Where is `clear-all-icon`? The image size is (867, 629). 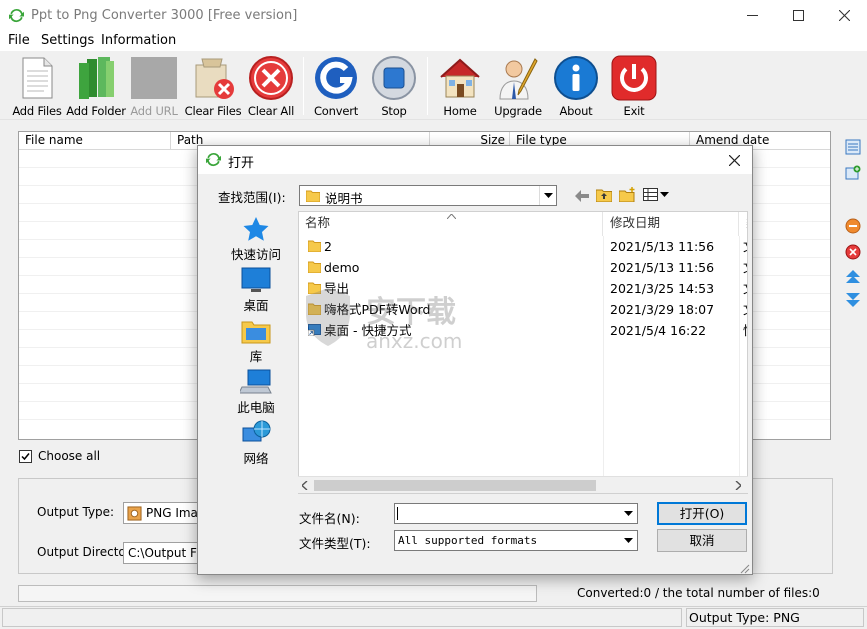 clear-all-icon is located at coordinates (271, 78).